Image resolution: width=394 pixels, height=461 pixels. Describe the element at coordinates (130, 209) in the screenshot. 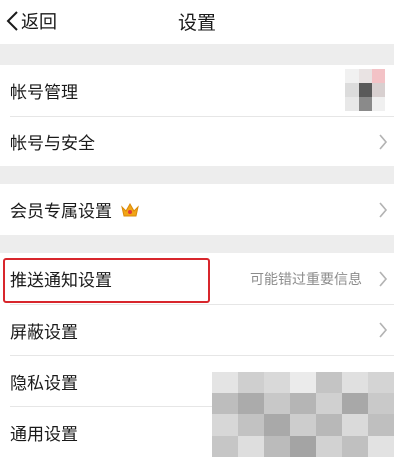

I see `crown-icon` at that location.